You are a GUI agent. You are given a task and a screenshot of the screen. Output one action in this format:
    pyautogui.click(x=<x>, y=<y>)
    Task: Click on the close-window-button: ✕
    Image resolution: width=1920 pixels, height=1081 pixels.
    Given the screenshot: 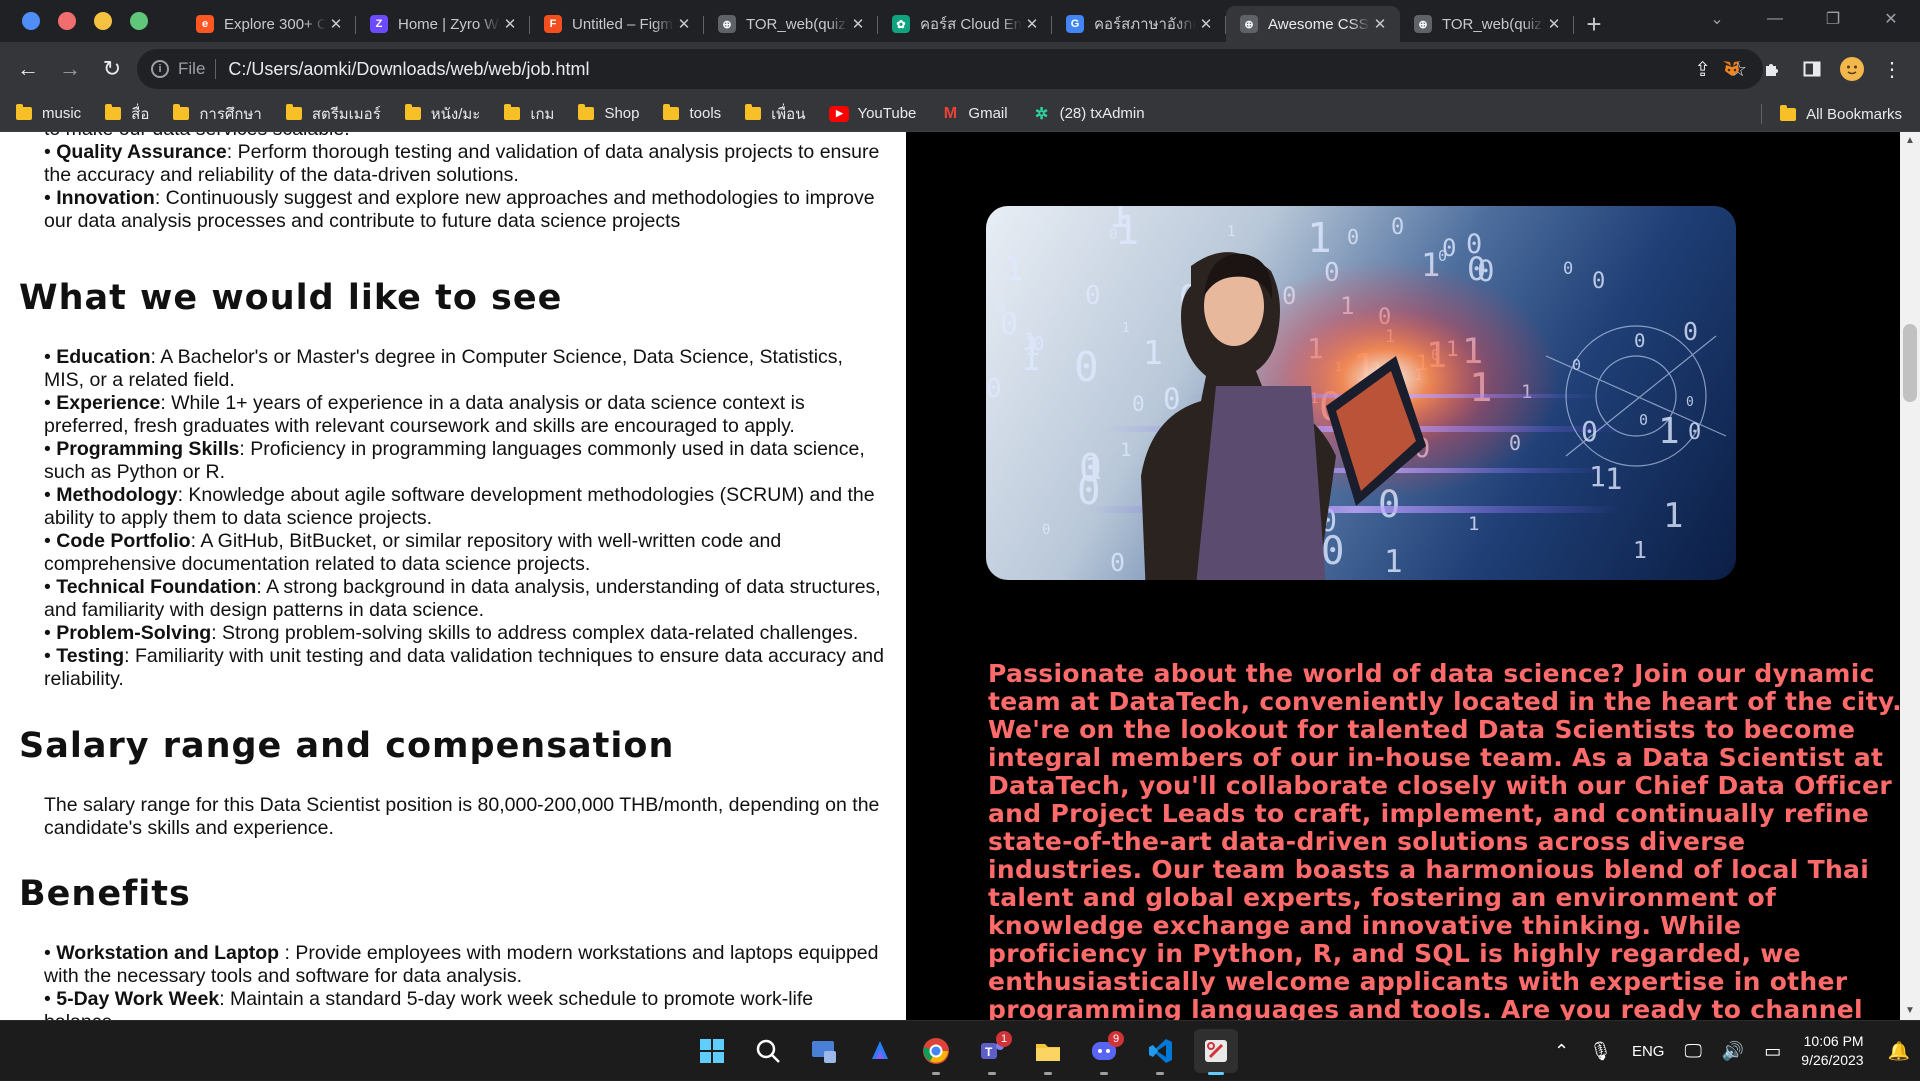 What is the action you would take?
    pyautogui.click(x=1891, y=19)
    